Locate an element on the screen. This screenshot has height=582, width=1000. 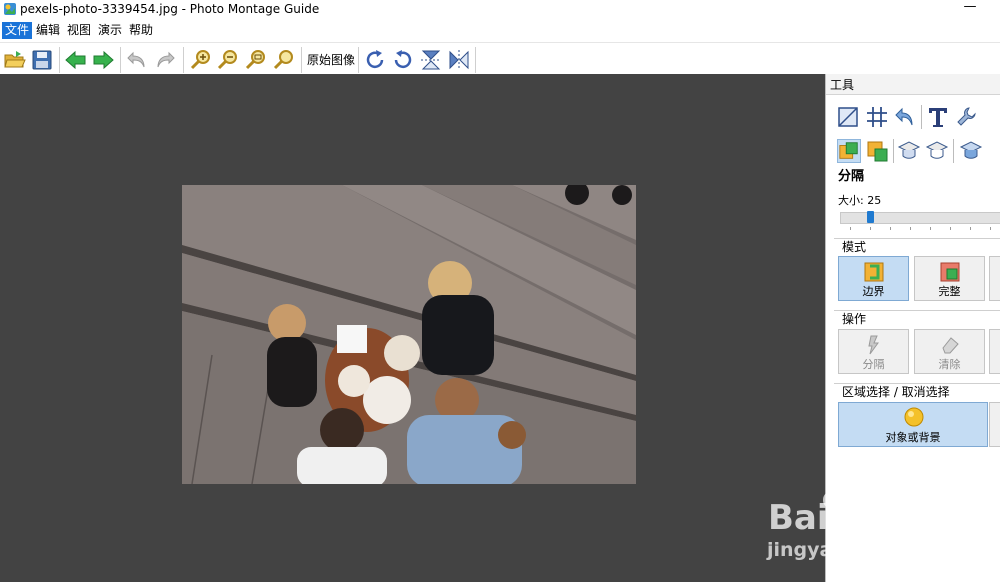
text-icon is located at coordinates (938, 117).